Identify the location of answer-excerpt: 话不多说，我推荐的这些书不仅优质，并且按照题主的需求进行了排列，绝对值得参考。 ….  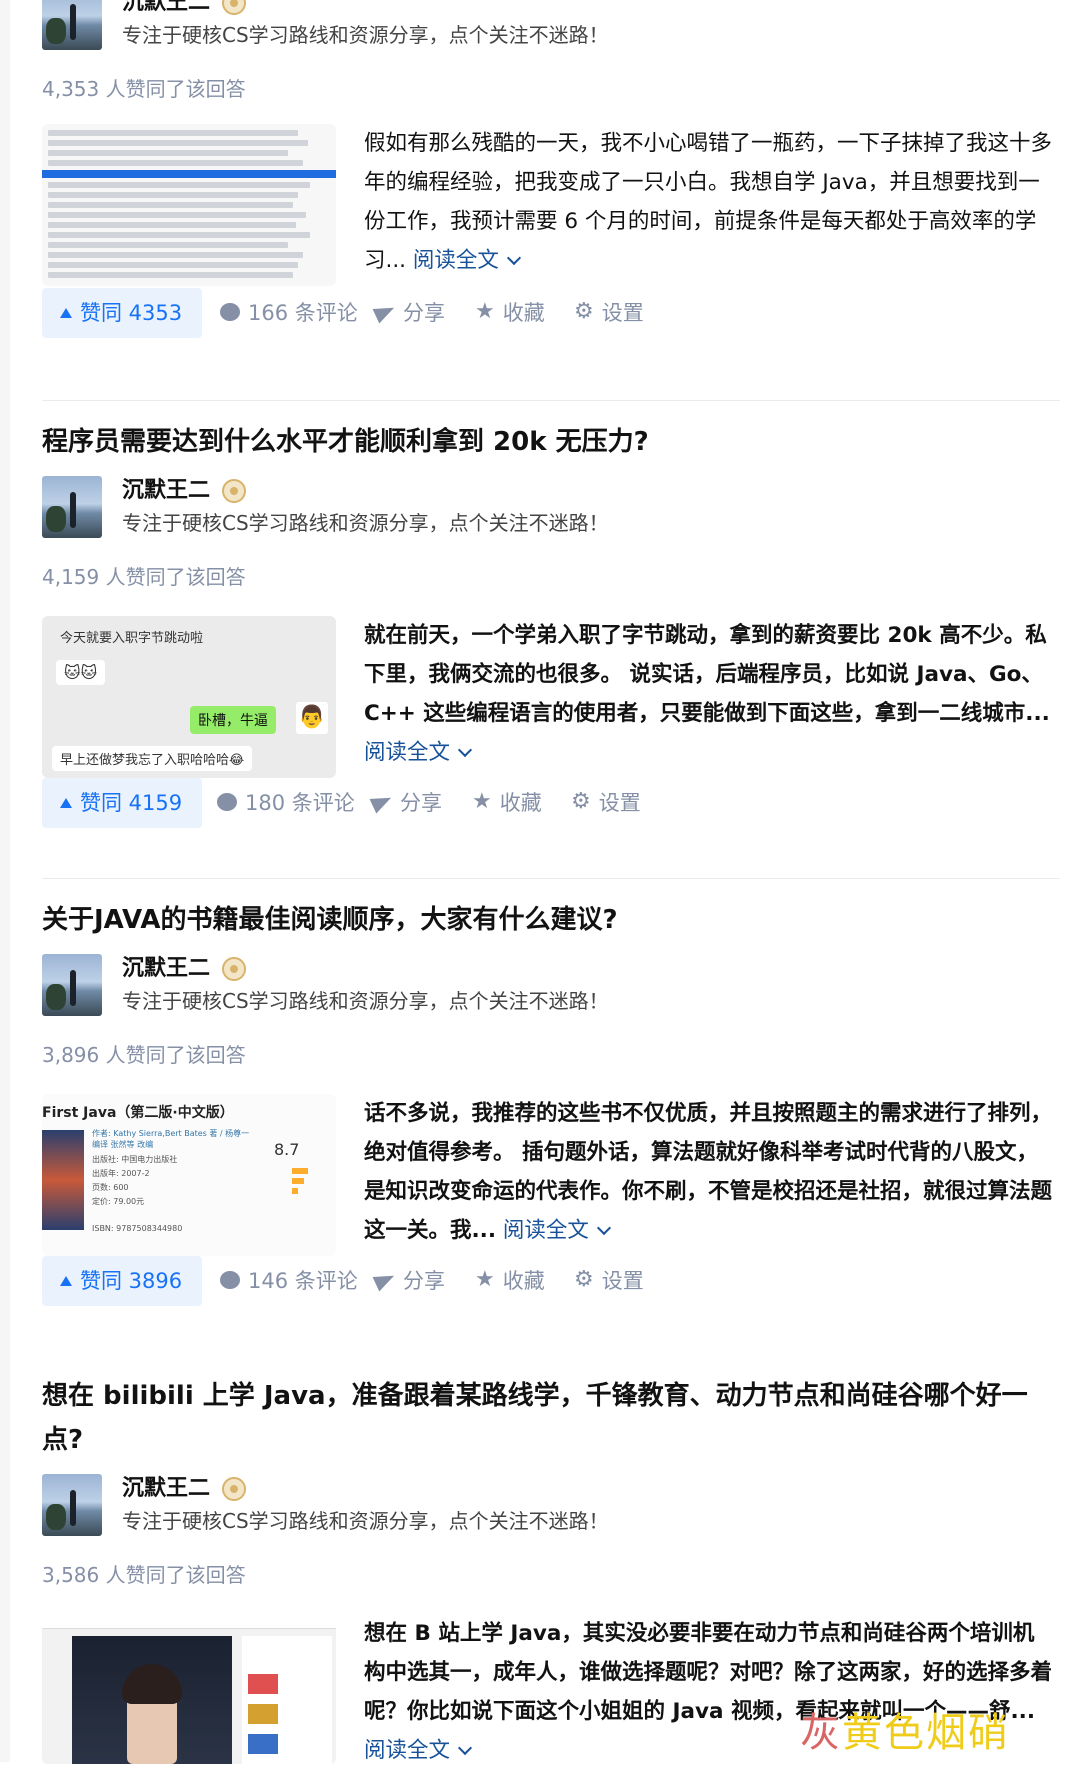
(709, 1172).